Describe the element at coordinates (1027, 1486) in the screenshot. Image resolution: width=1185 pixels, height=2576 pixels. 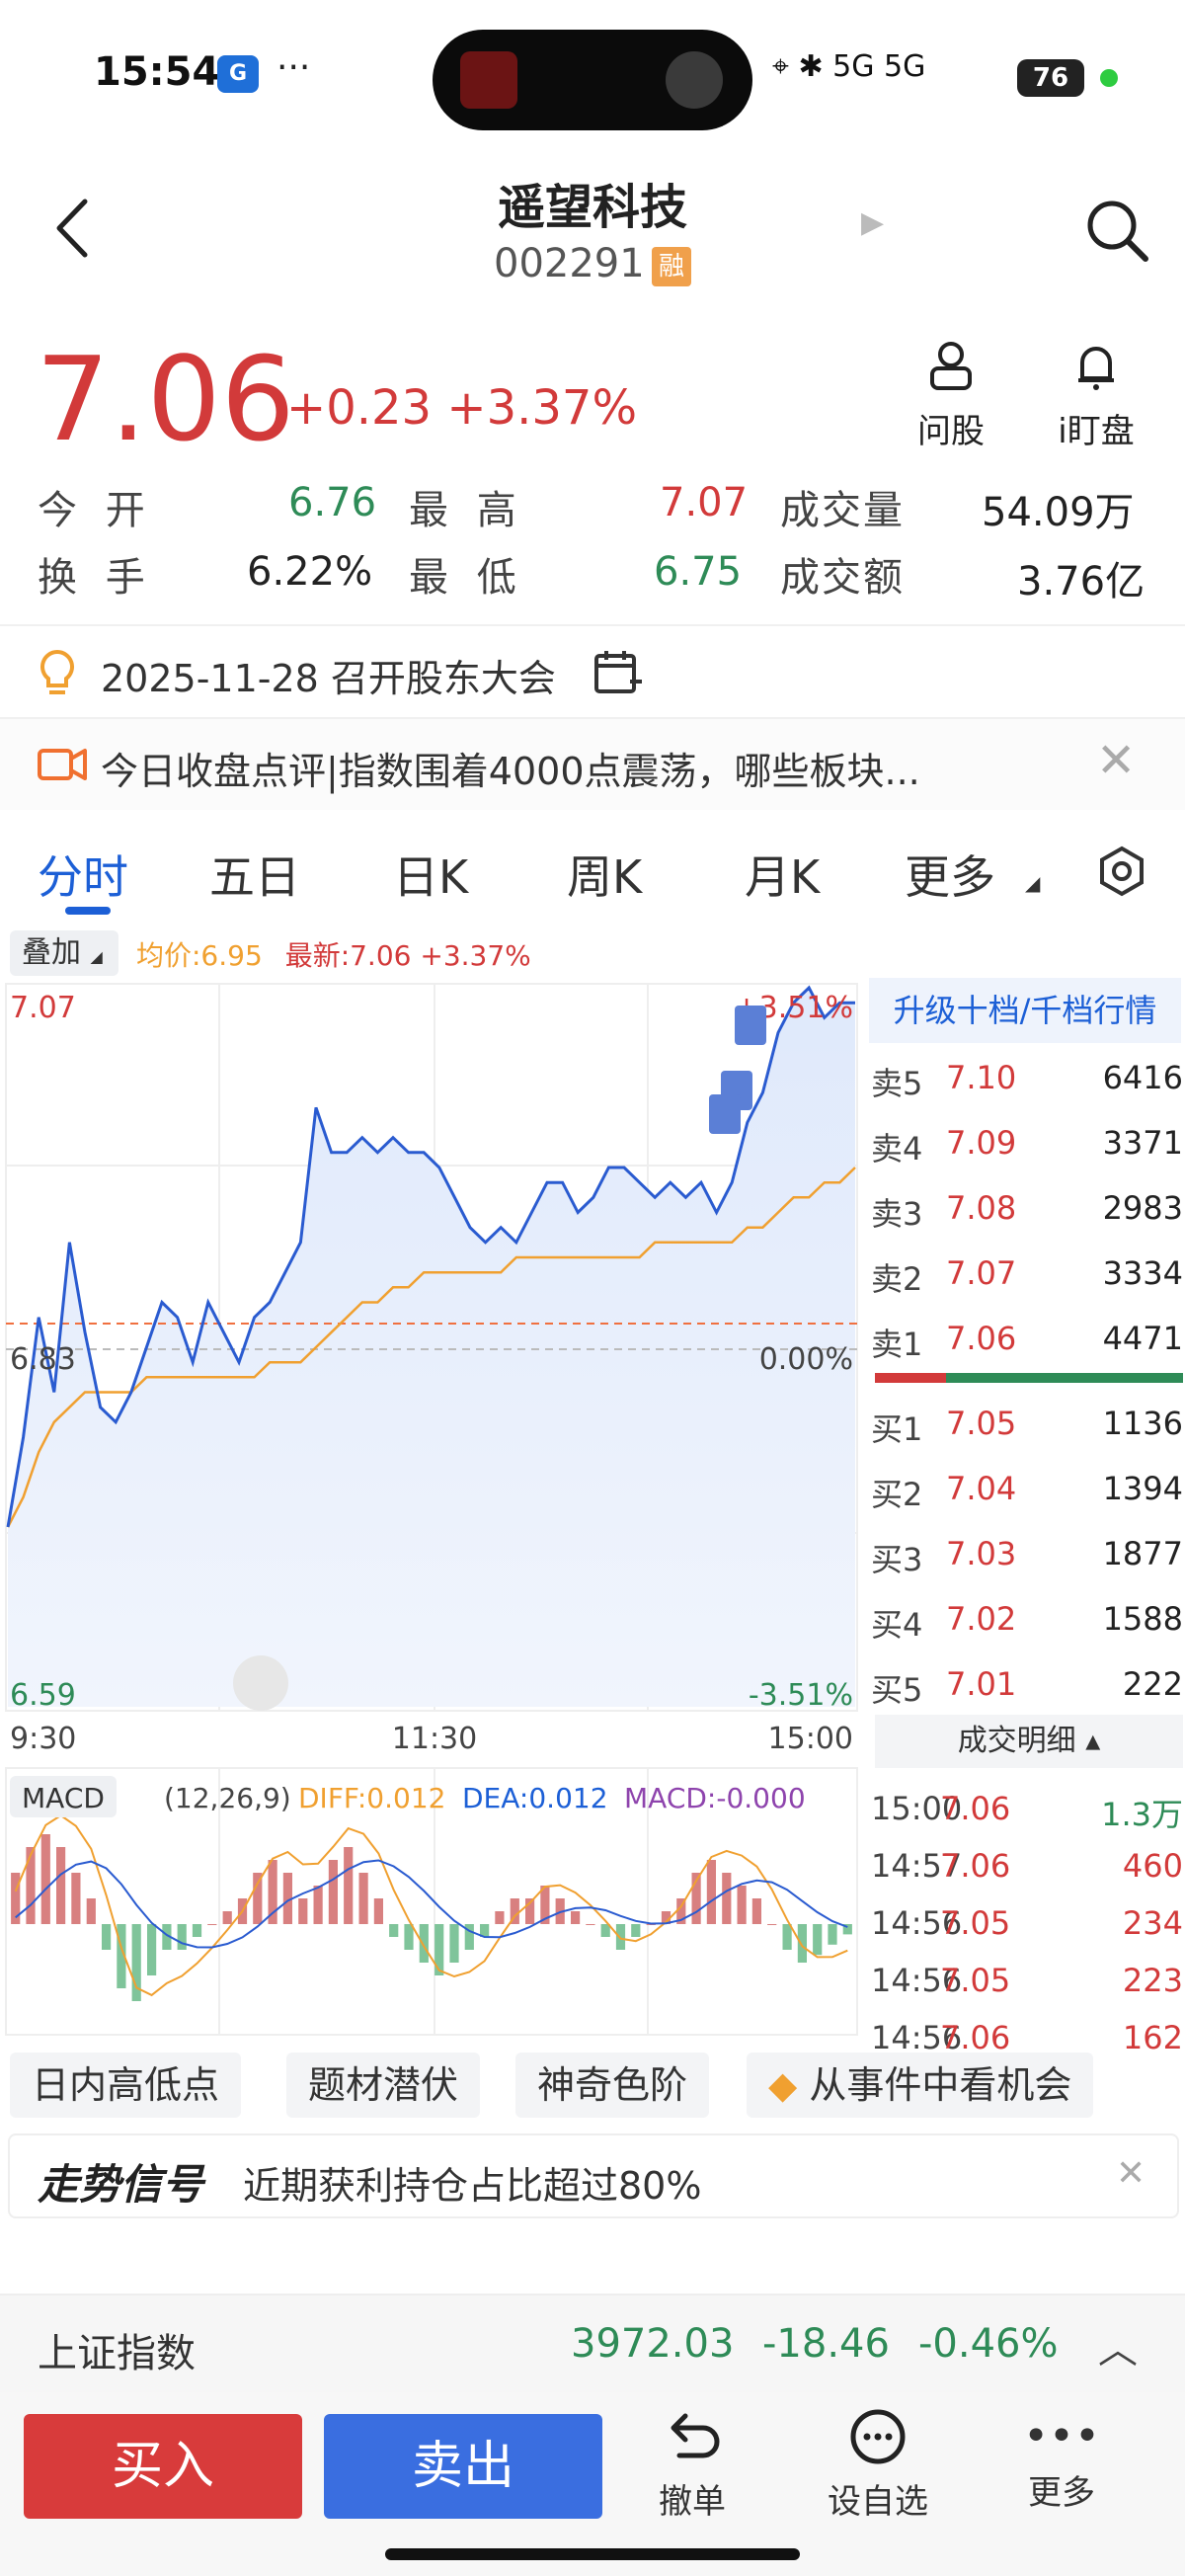
I see `bid-row: 买2 7.04 1394` at that location.